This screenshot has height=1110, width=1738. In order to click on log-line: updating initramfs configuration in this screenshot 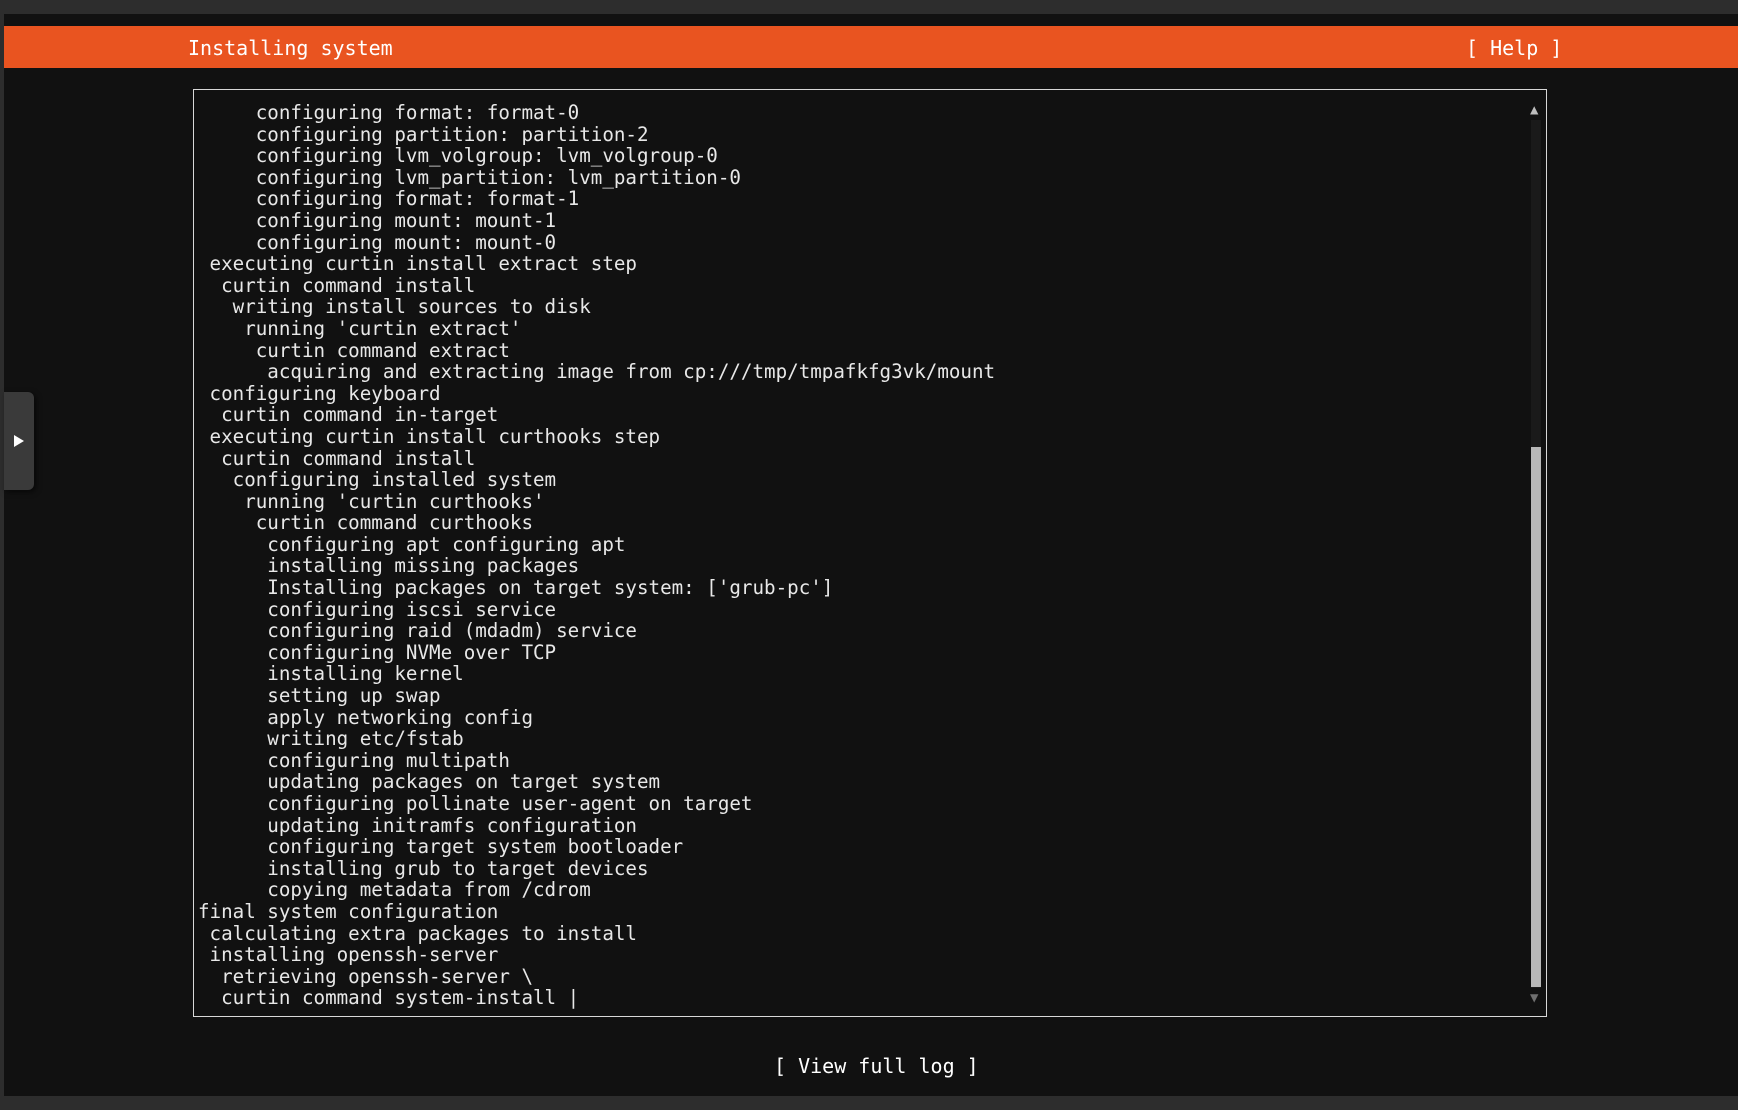, I will do `click(596, 825)`.